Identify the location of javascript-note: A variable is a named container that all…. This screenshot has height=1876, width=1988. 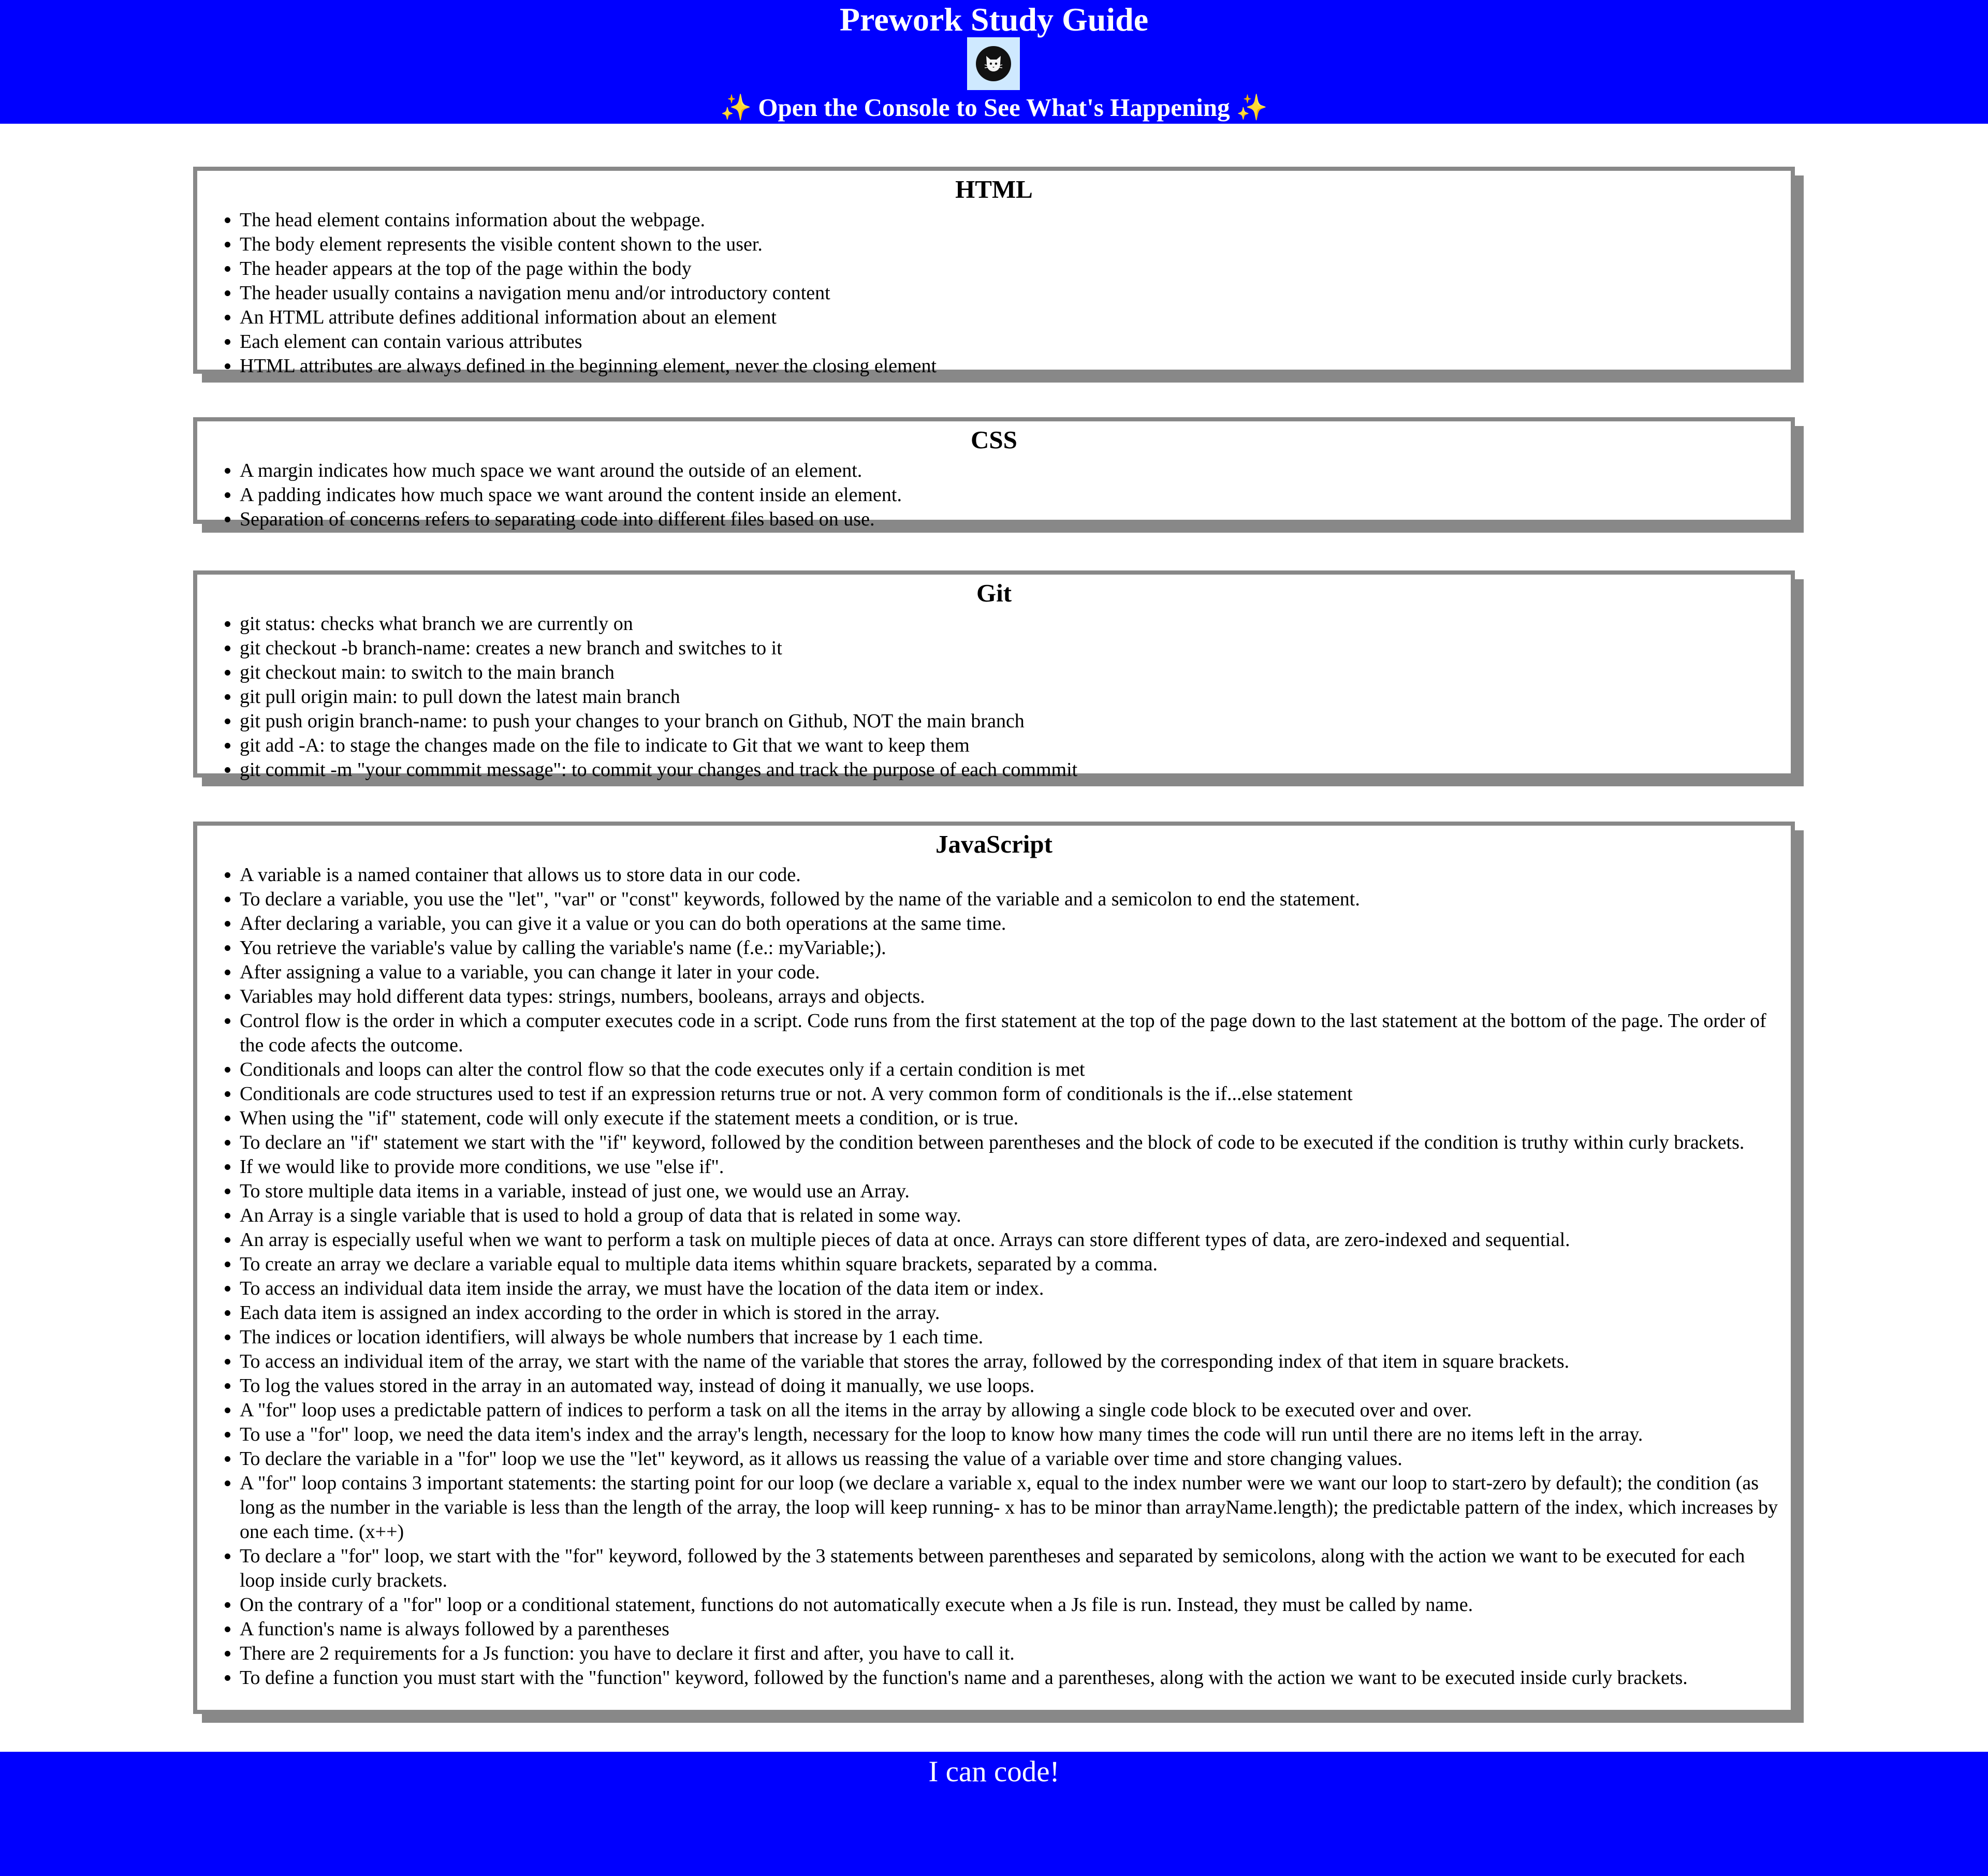
(1012, 875).